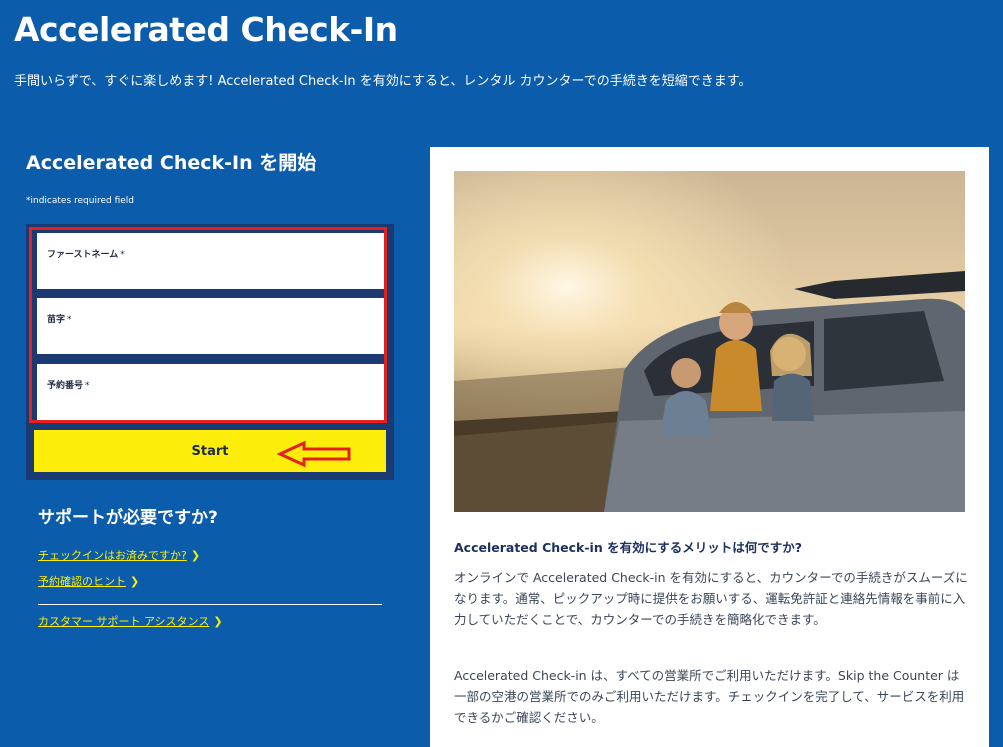 The width and height of the screenshot is (1003, 747). I want to click on left-arrow-annotation-icon, so click(314, 454).